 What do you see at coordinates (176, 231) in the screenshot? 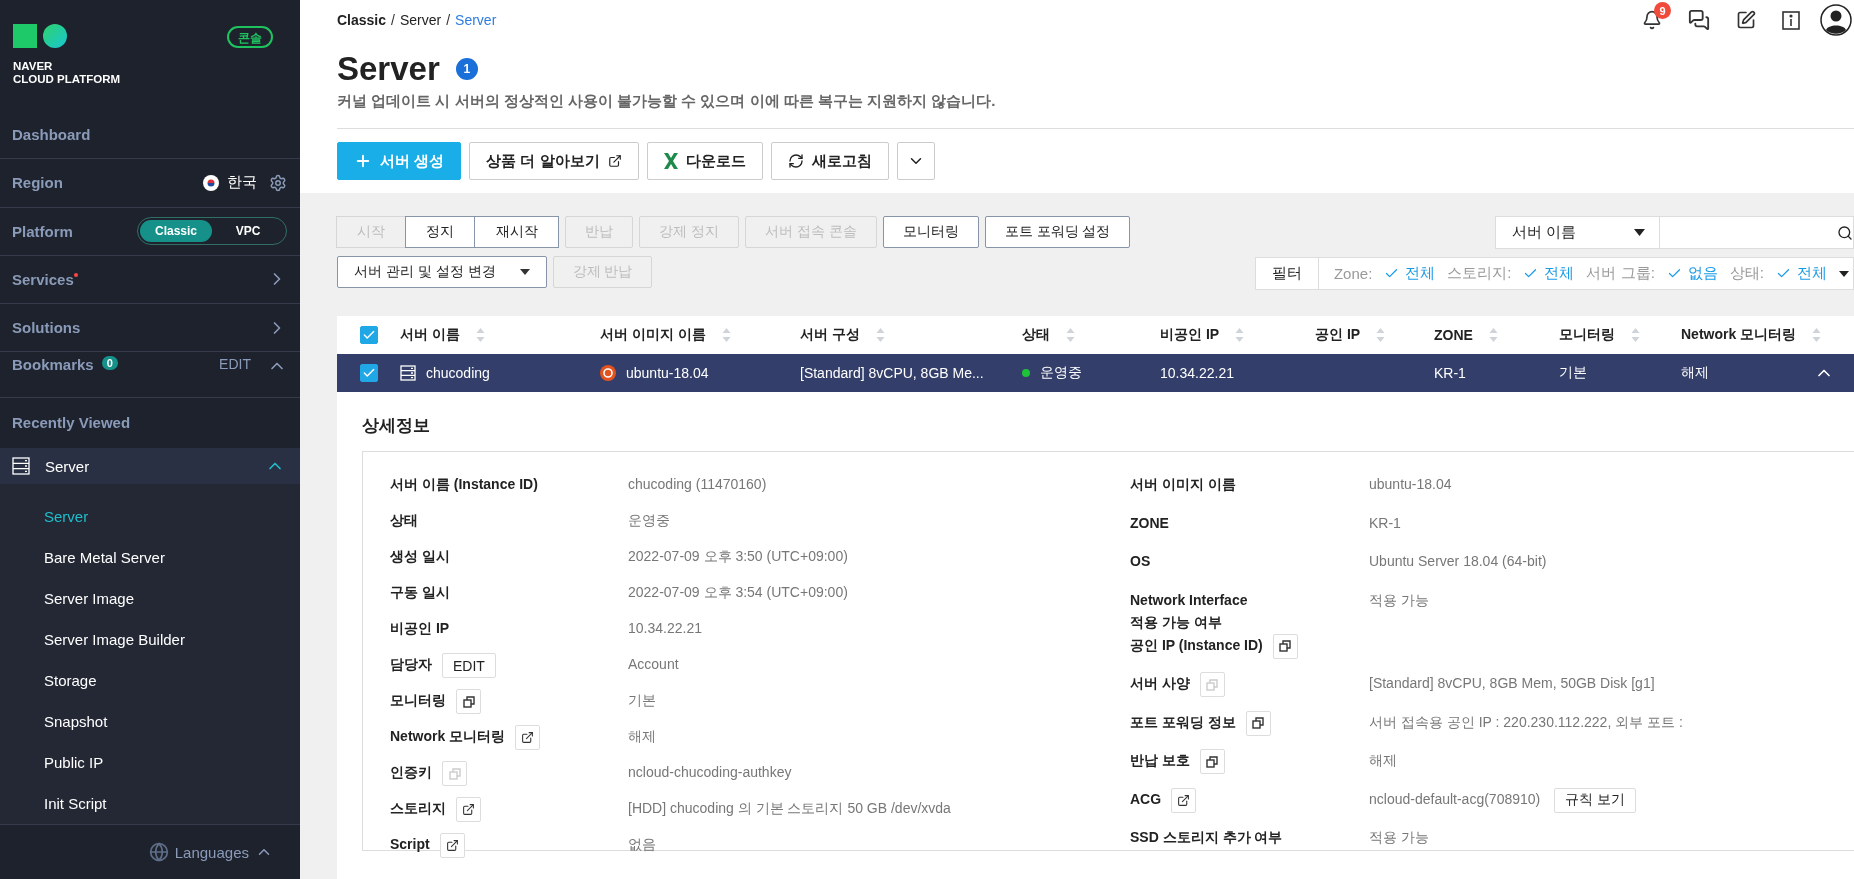
I see `platform-option: Classic` at bounding box center [176, 231].